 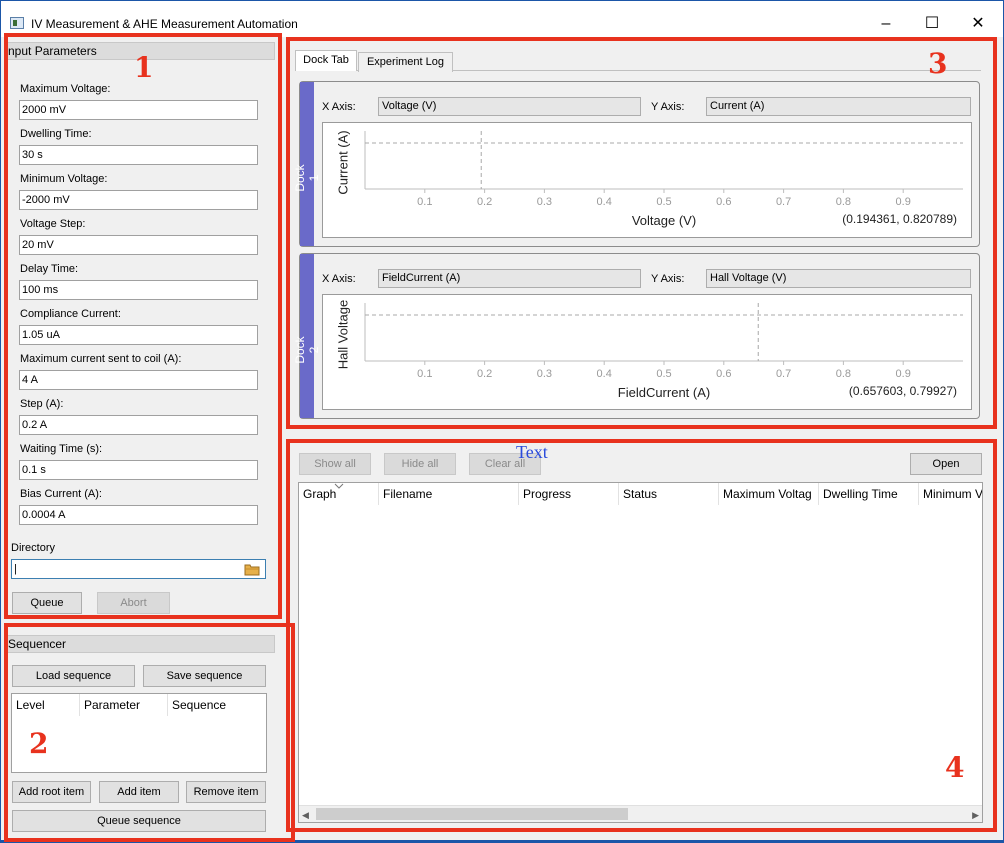 I want to click on maximize-icon: ☐, so click(x=932, y=24).